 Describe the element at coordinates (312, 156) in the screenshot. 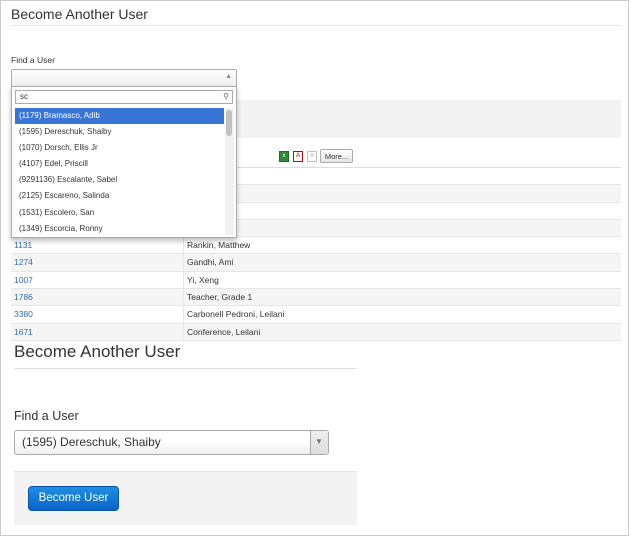

I see `doc-icon: ≡` at that location.